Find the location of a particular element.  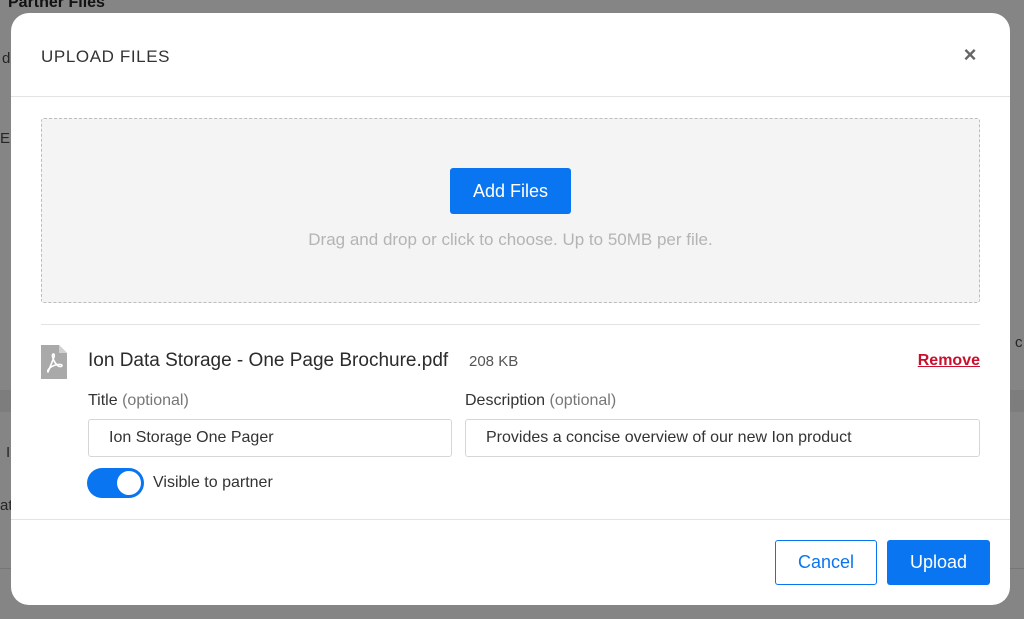

description-field-label: Description (optional) is located at coordinates (540, 401).